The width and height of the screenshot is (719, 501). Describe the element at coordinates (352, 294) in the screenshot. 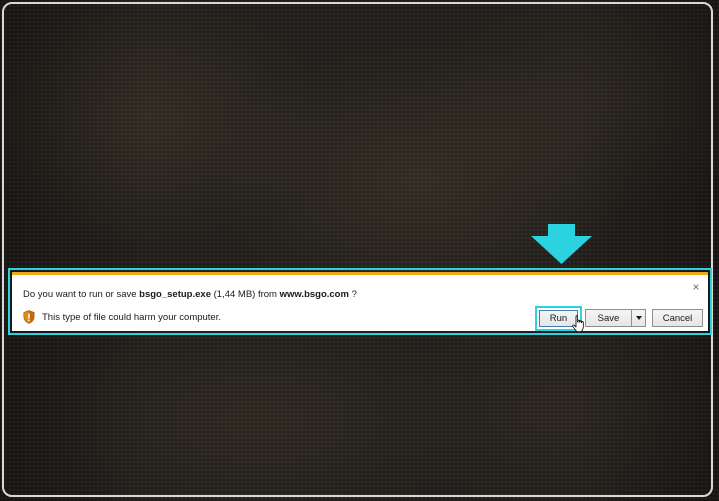

I see `question-suffix: ?` at that location.